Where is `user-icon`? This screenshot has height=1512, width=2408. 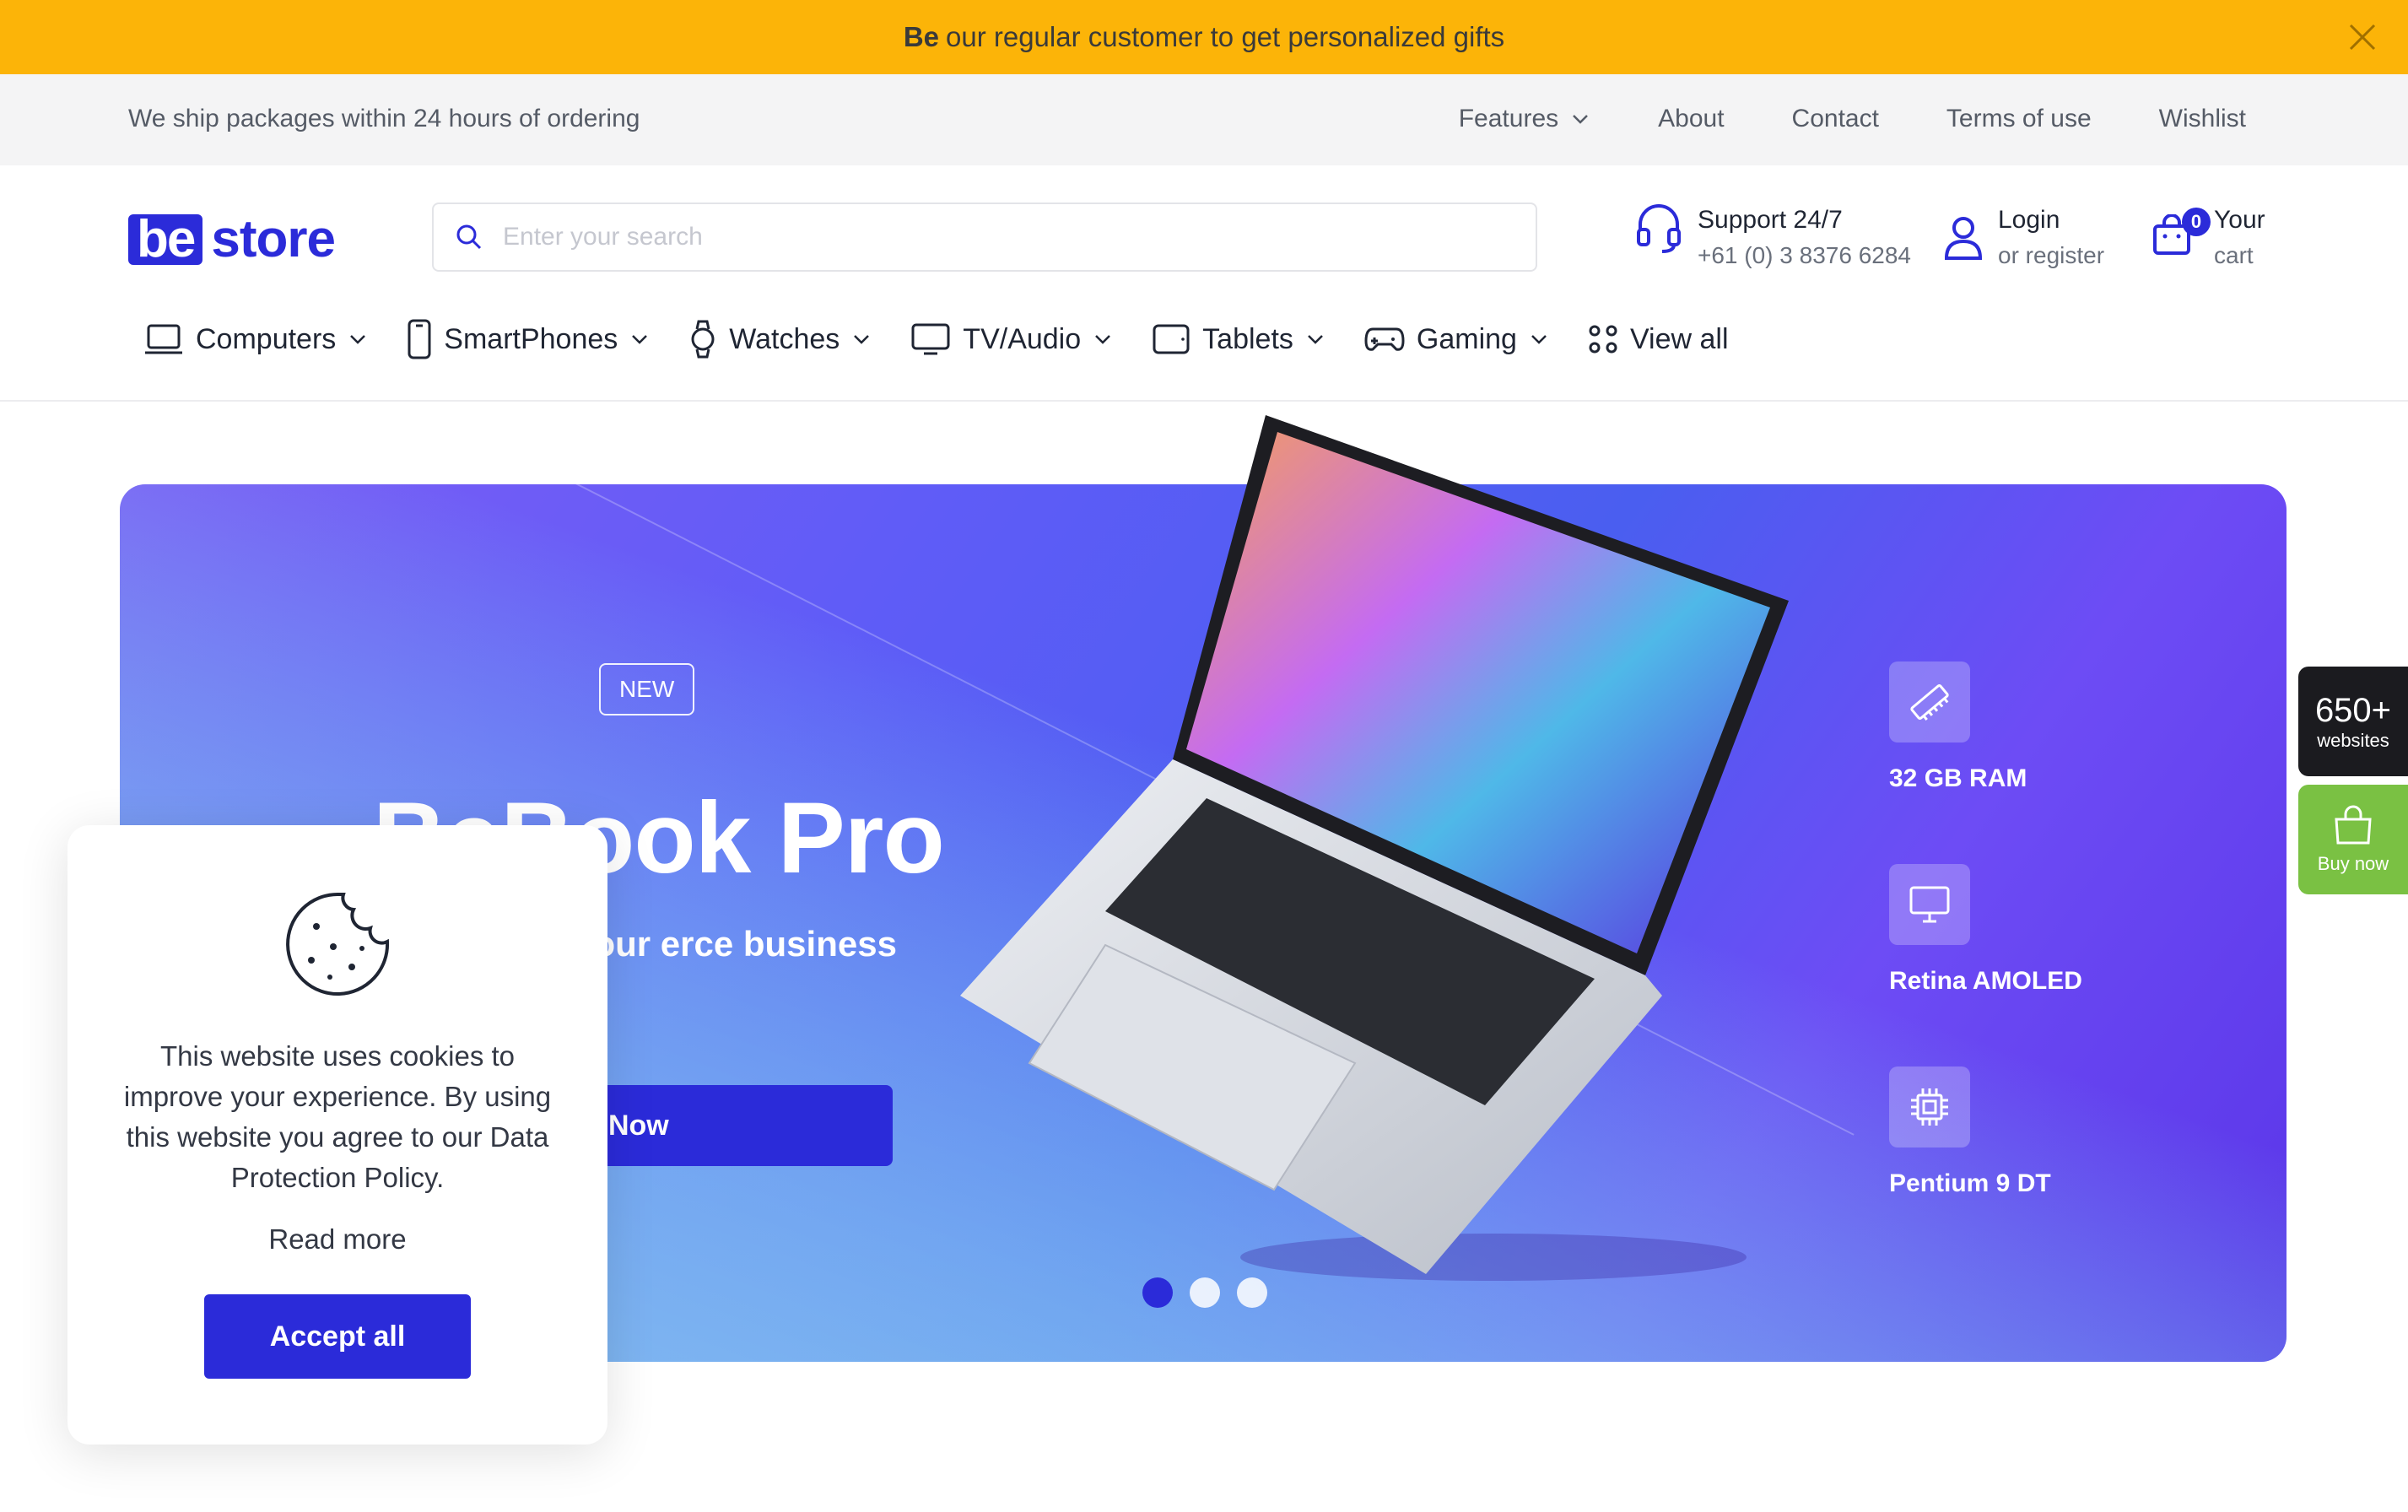
user-icon is located at coordinates (1963, 238).